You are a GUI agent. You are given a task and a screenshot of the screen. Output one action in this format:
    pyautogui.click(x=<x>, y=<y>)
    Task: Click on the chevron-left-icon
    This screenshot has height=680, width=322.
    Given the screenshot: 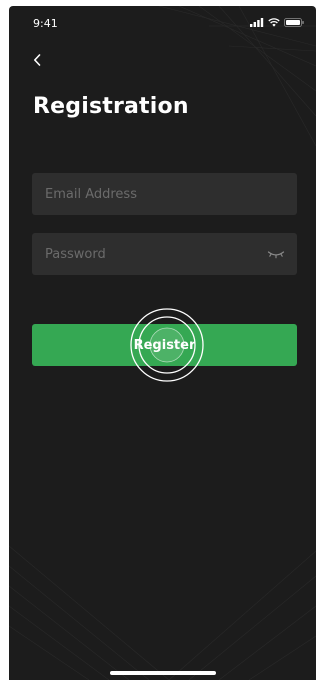 What is the action you would take?
    pyautogui.click(x=37, y=60)
    